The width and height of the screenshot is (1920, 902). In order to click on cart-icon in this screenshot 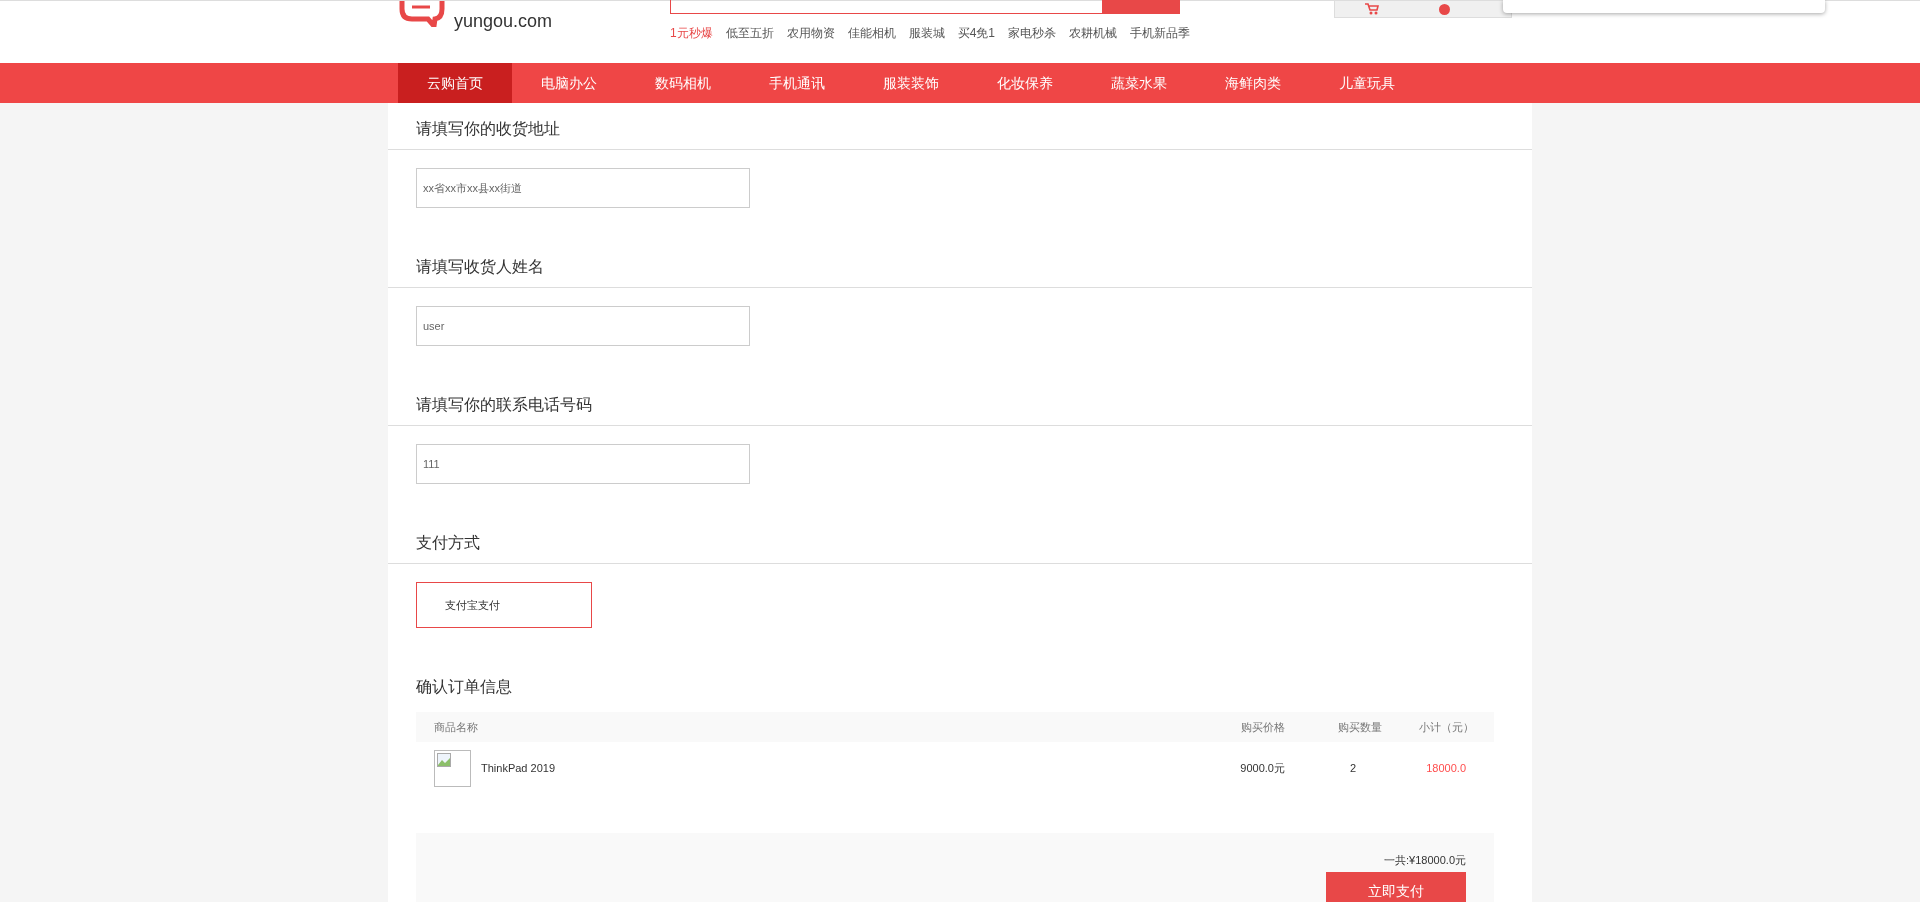, I will do `click(1372, 9)`.